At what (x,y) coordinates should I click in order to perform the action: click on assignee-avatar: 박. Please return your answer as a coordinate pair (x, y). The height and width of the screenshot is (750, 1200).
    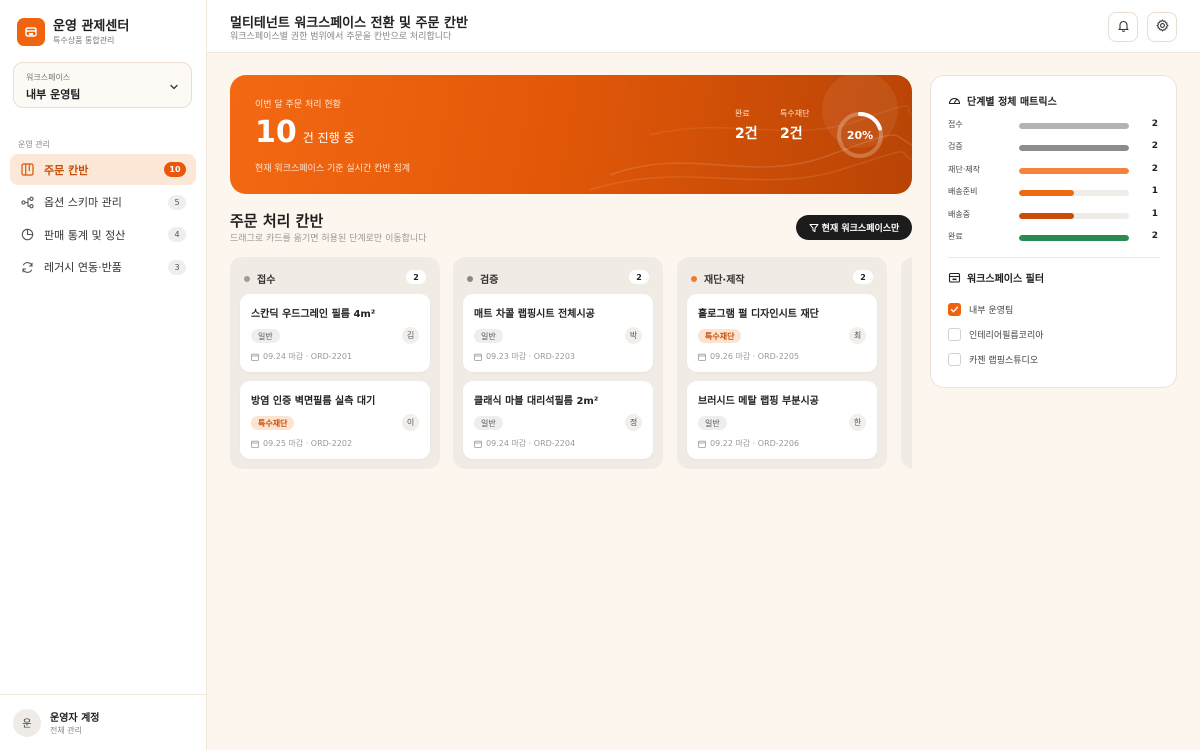
    Looking at the image, I should click on (633, 335).